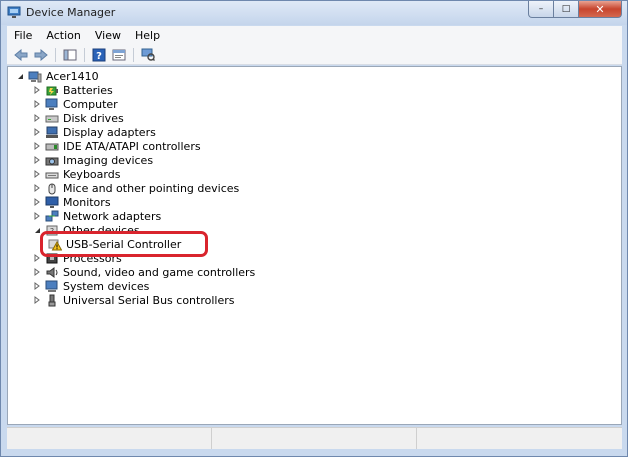 Image resolution: width=628 pixels, height=457 pixels. What do you see at coordinates (52, 215) in the screenshot?
I see `network-adapter-icon` at bounding box center [52, 215].